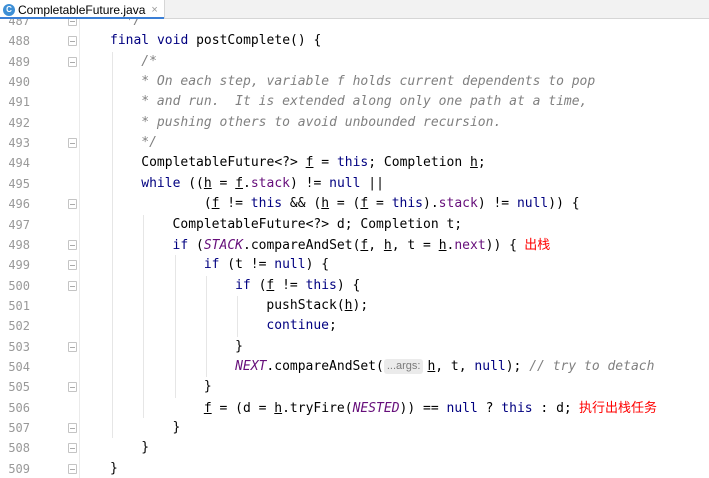 This screenshot has height=478, width=709. Describe the element at coordinates (9, 9) in the screenshot. I see `java-class-icon: C` at that location.